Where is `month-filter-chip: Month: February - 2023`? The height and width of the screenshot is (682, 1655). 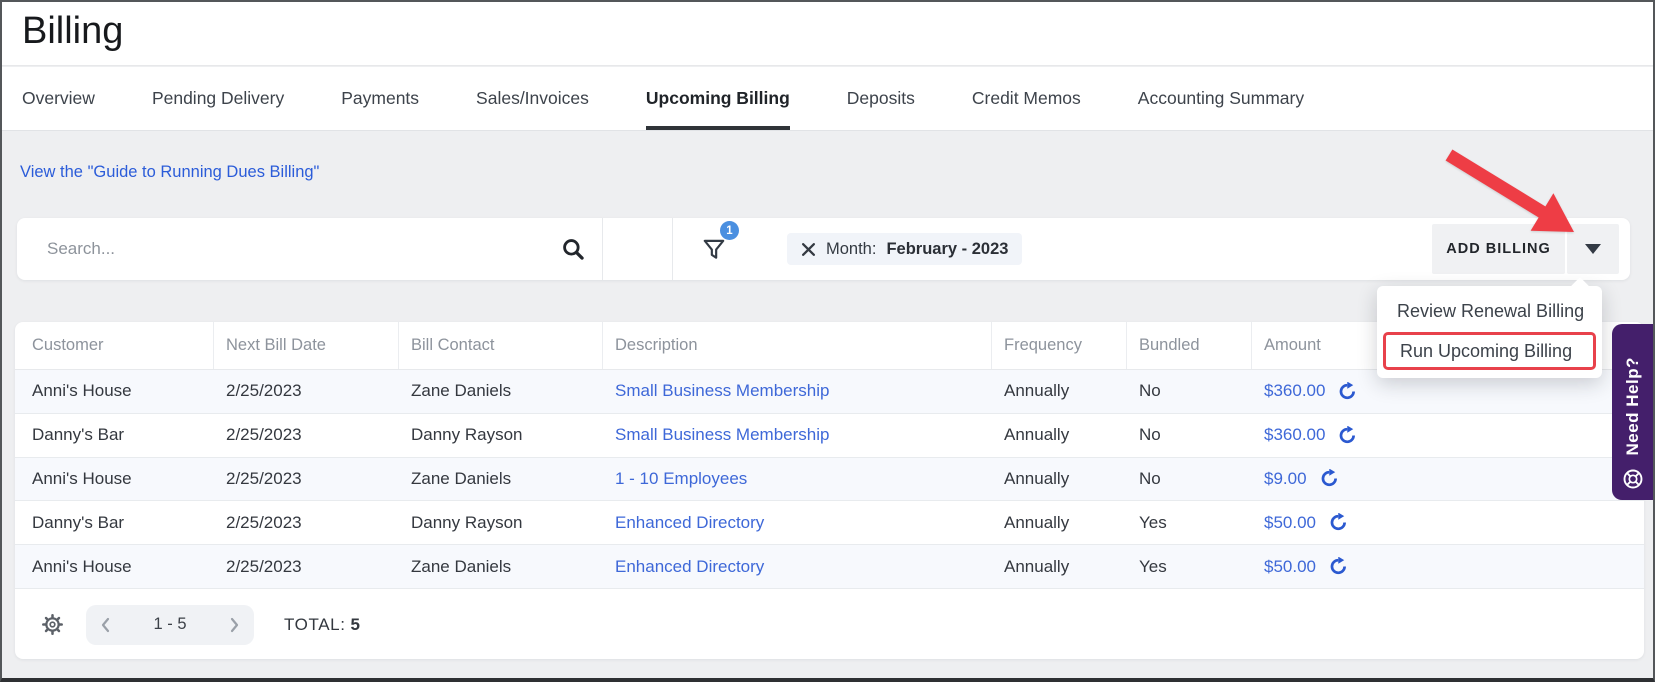
month-filter-chip: Month: February - 2023 is located at coordinates (905, 249).